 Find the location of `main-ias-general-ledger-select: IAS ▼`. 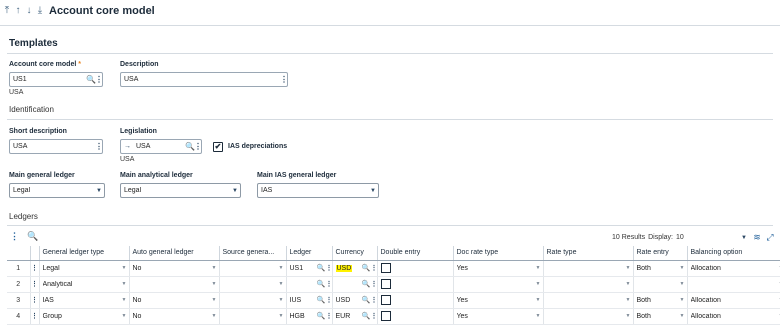

main-ias-general-ledger-select: IAS ▼ is located at coordinates (318, 190).